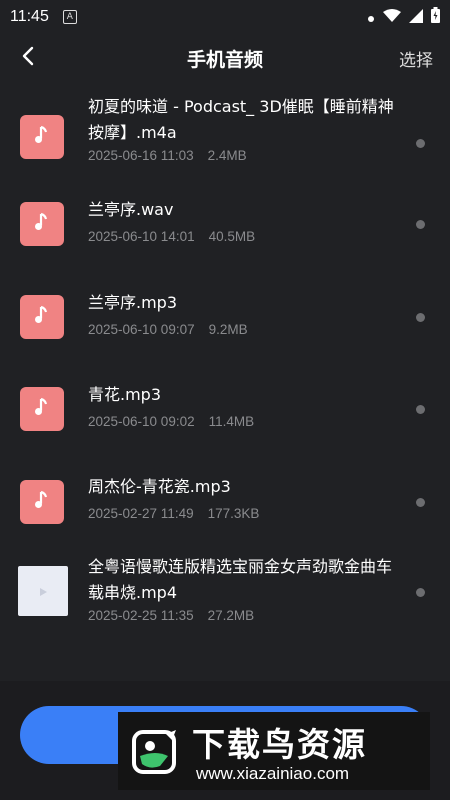 This screenshot has width=450, height=800. What do you see at coordinates (416, 58) in the screenshot?
I see `select-button: 选择` at bounding box center [416, 58].